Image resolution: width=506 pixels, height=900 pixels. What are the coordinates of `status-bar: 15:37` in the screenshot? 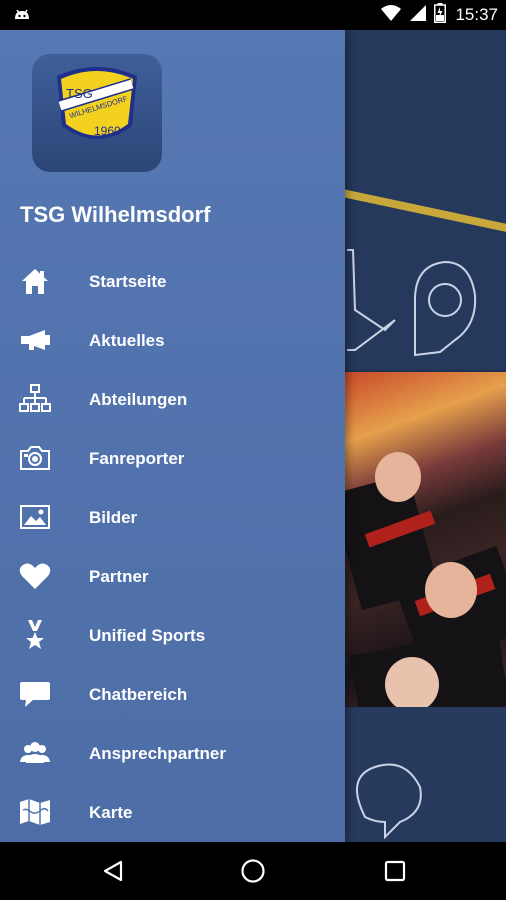 It's located at (253, 15).